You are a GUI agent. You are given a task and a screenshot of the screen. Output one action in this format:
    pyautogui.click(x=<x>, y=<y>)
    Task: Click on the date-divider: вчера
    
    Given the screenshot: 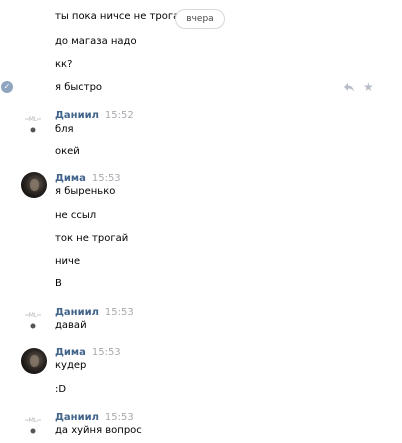 What is the action you would take?
    pyautogui.click(x=200, y=19)
    